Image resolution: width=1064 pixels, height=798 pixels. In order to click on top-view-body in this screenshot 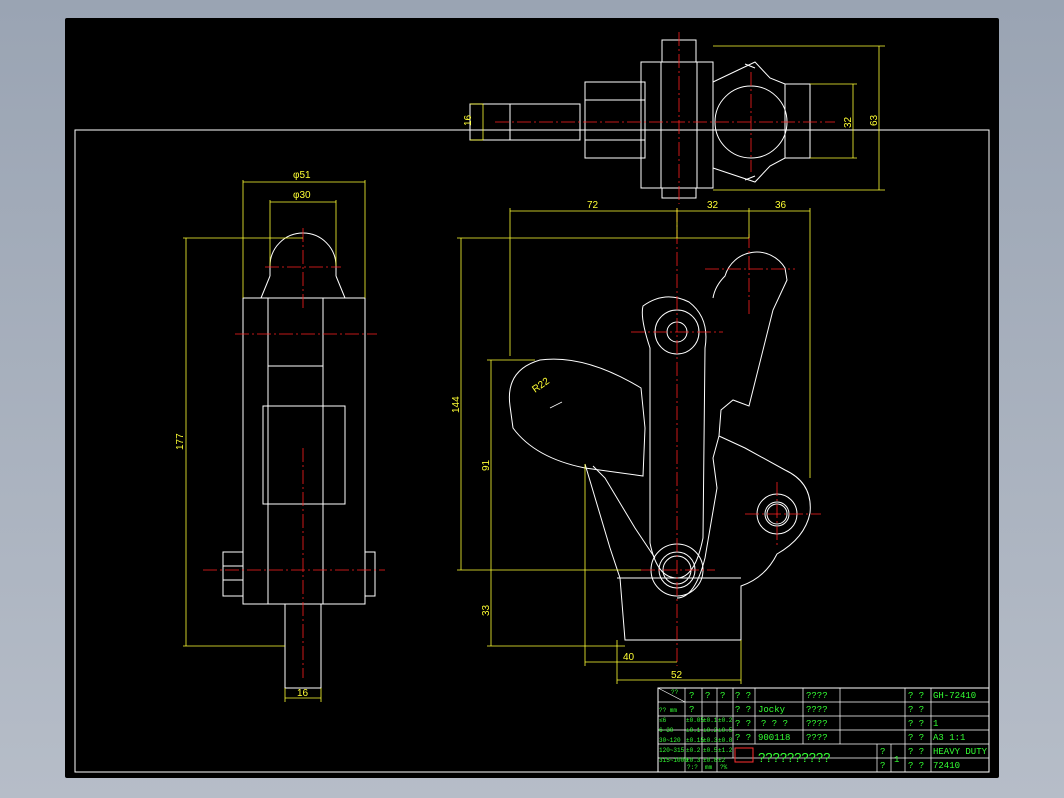, I will do `click(615, 120)`.